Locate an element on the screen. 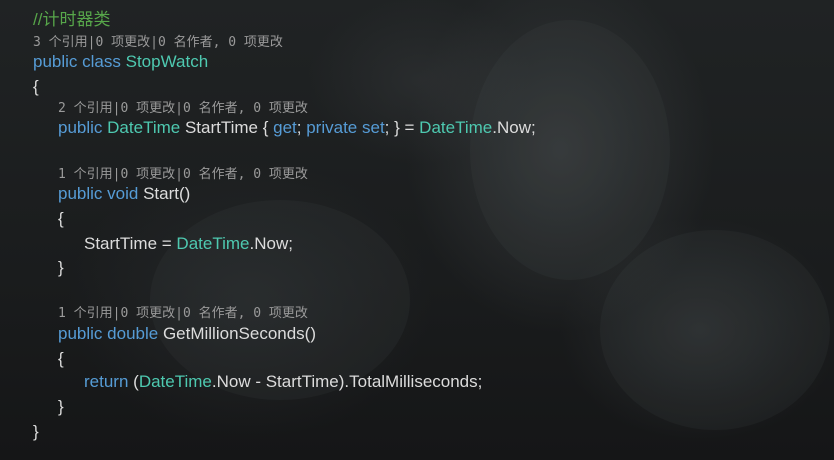  keyword-return: return is located at coordinates (106, 381).